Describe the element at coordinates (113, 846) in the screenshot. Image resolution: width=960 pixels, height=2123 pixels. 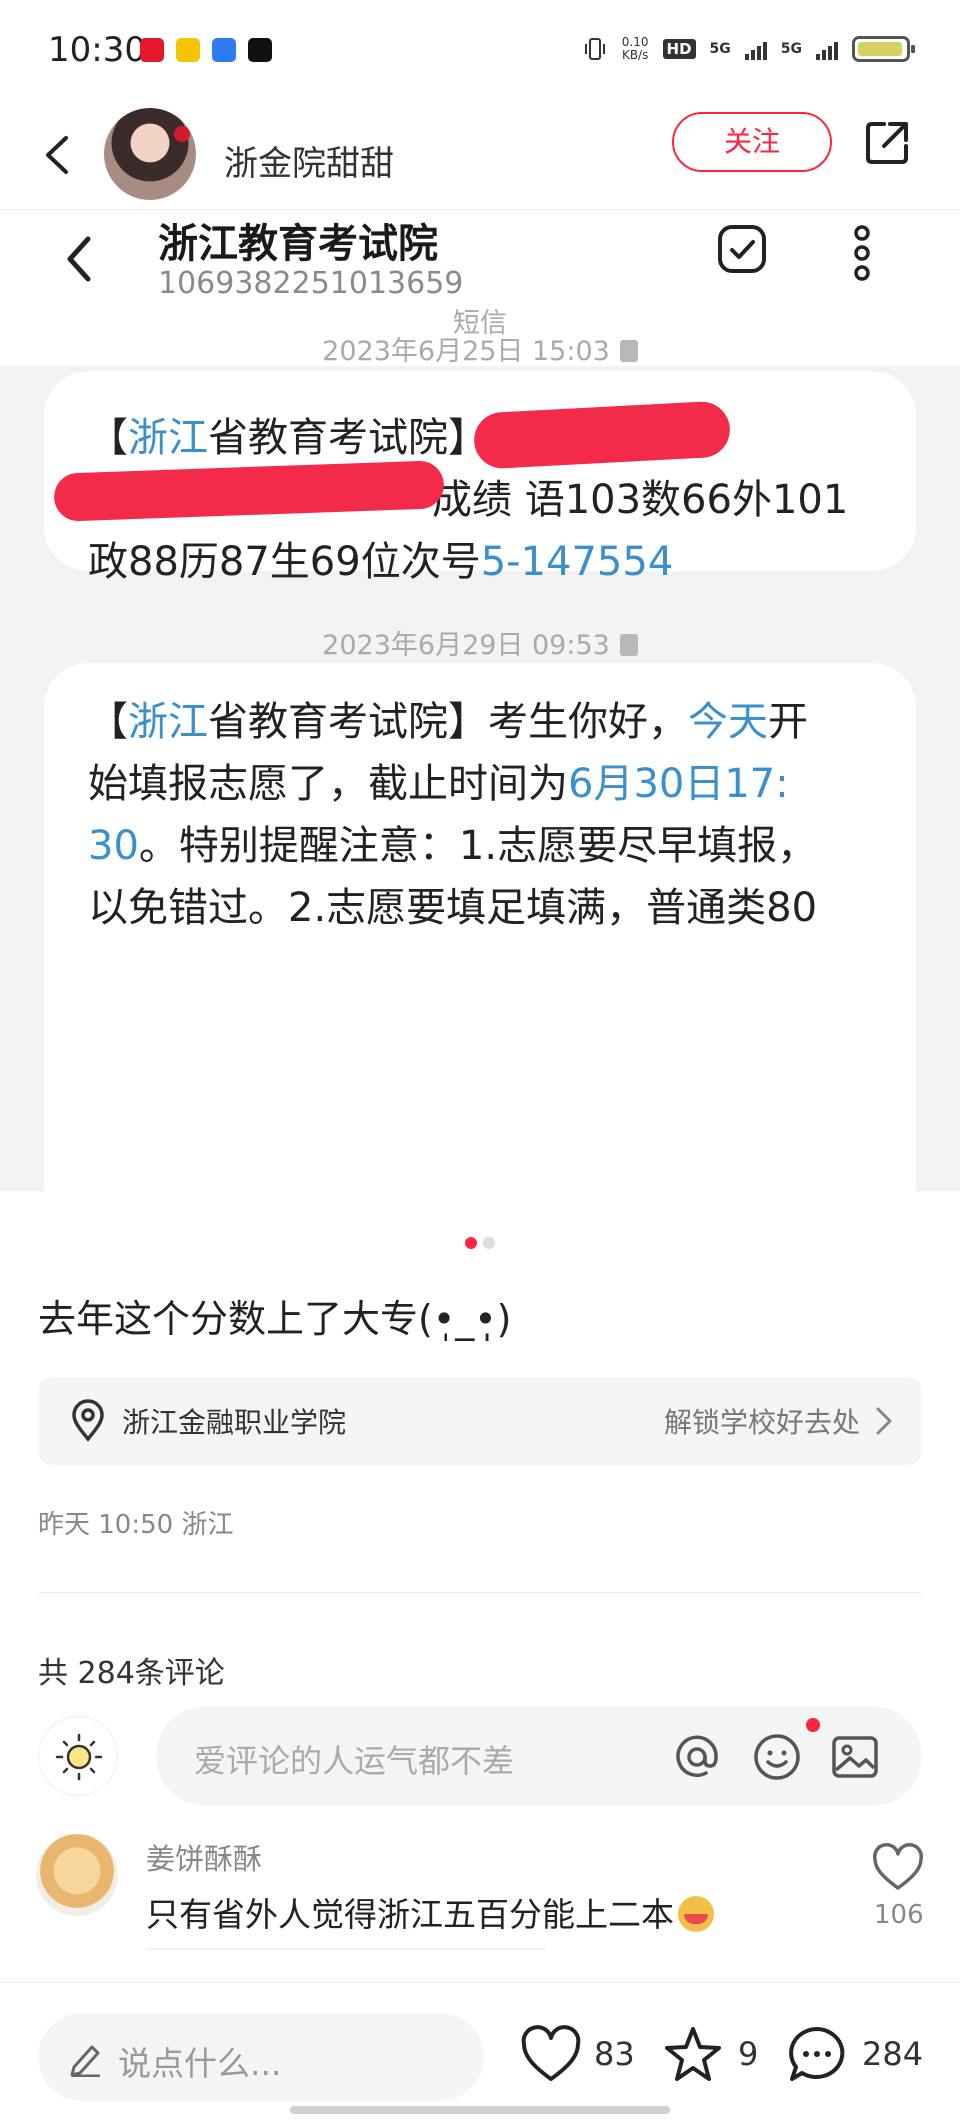
I see `deadline-text: 30` at that location.